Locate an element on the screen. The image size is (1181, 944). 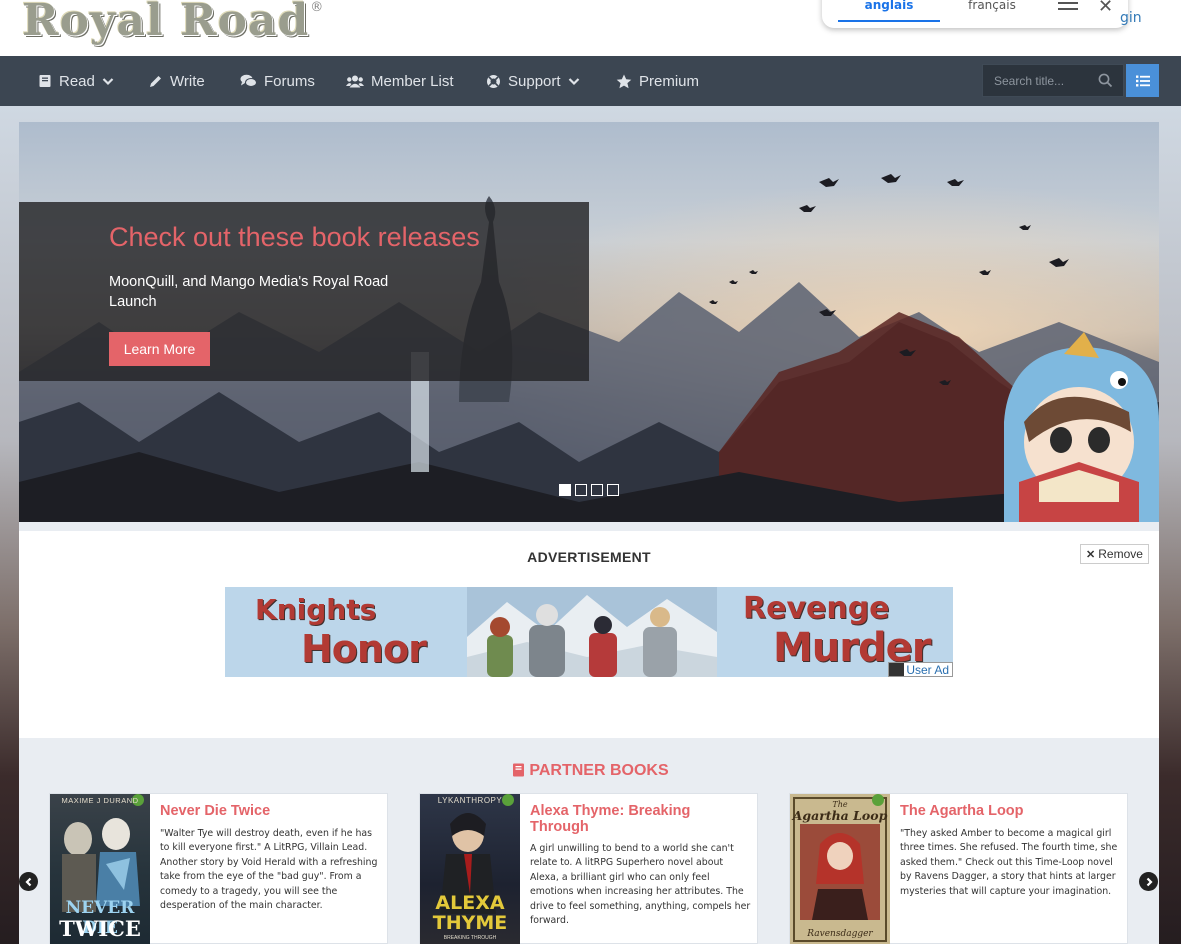
nav-read: Read is located at coordinates (76, 81).